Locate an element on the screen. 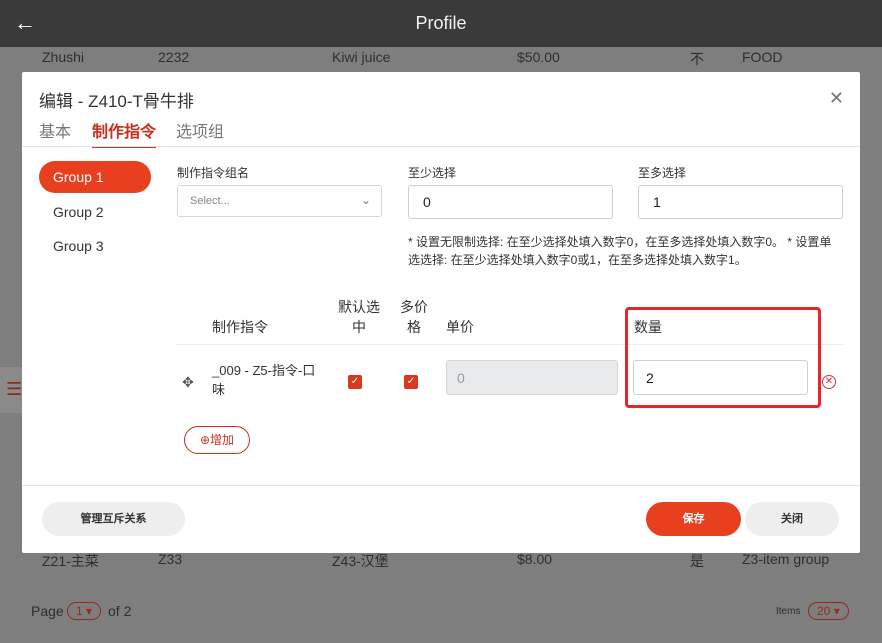  cell: Kiwi juice is located at coordinates (361, 57).